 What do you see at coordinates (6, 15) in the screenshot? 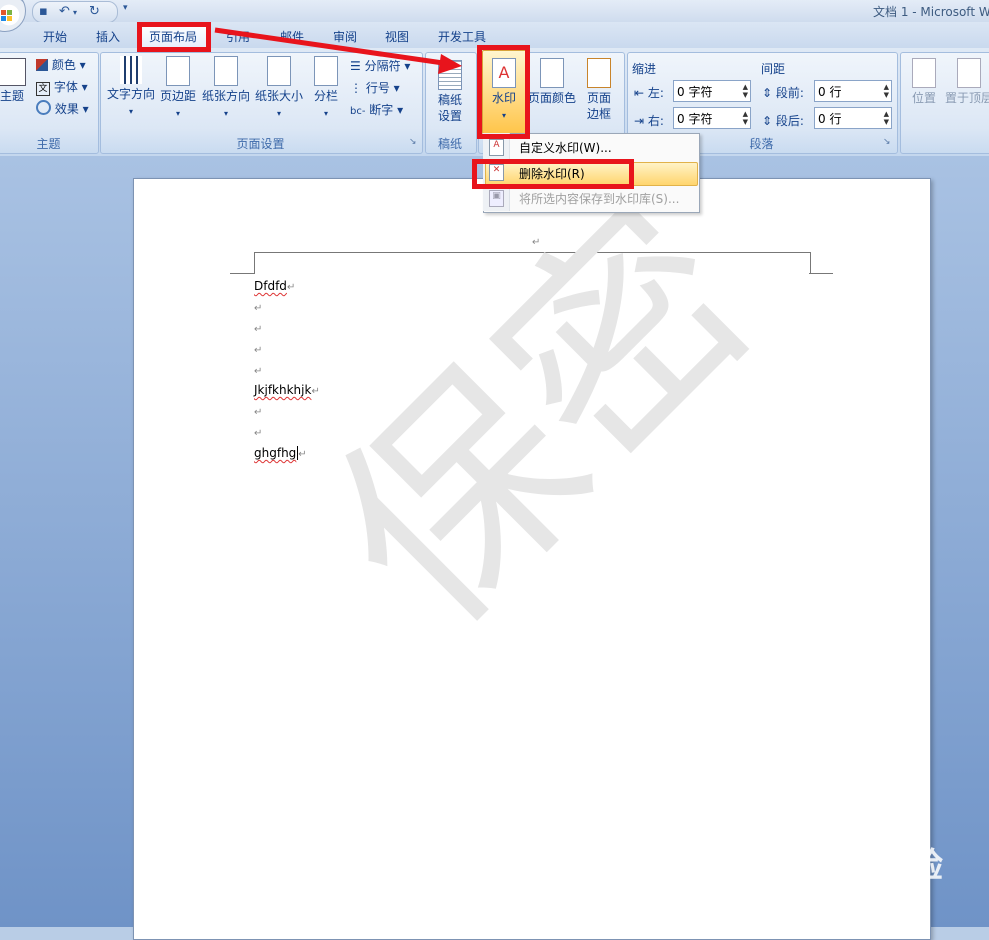
I see `office-logo-icon` at bounding box center [6, 15].